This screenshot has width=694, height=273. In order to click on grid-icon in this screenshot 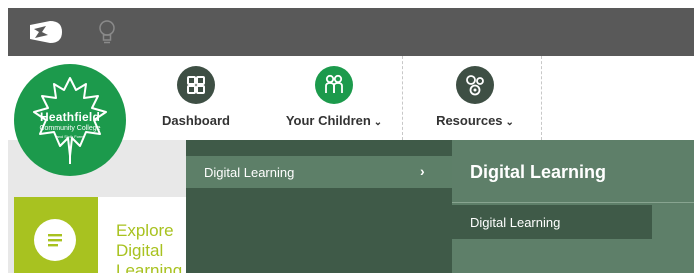, I will do `click(196, 85)`.